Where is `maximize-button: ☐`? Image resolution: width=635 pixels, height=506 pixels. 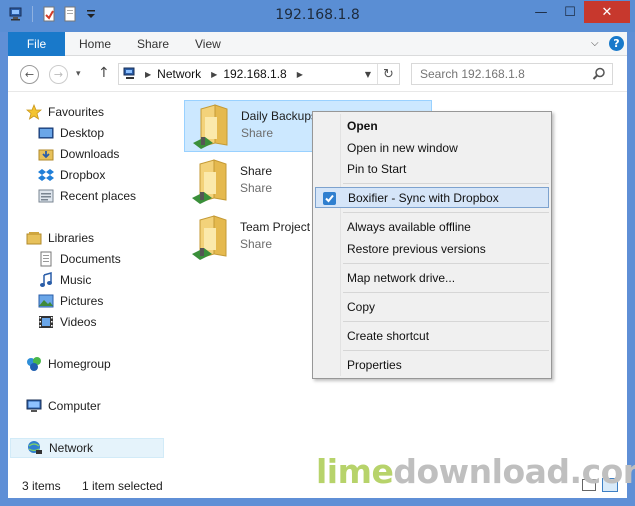 maximize-button: ☐ is located at coordinates (570, 12).